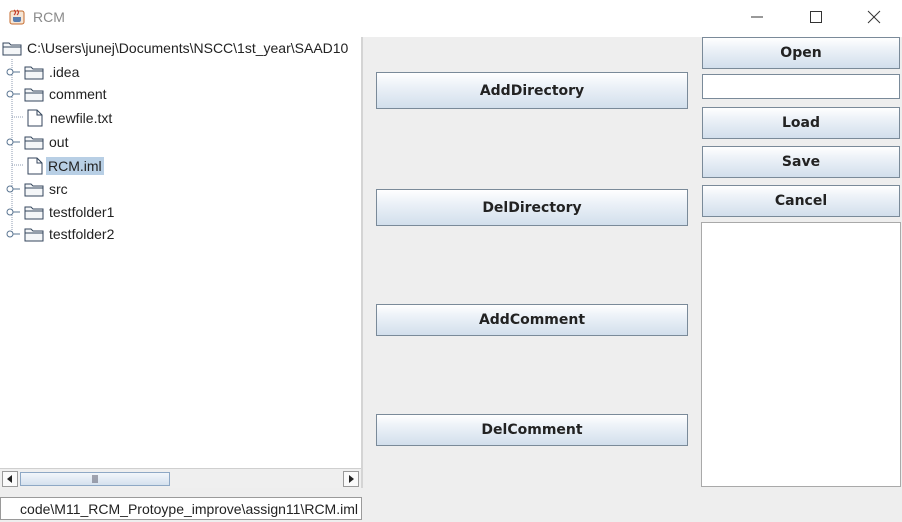  I want to click on close-button, so click(873, 17).